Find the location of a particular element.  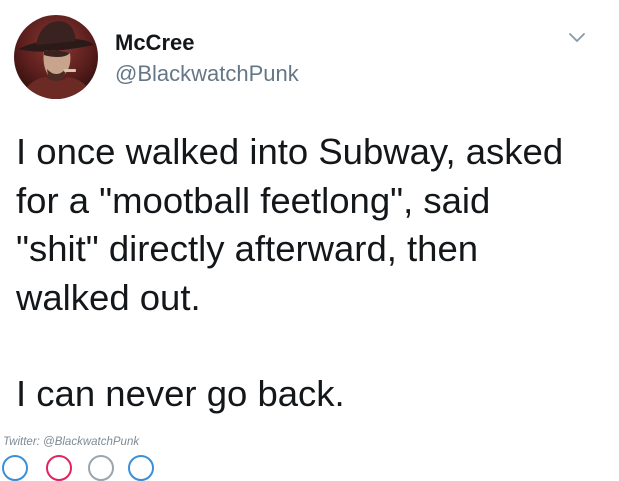

source-watermark: Twitter: @BlackwatchPunk is located at coordinates (71, 442).